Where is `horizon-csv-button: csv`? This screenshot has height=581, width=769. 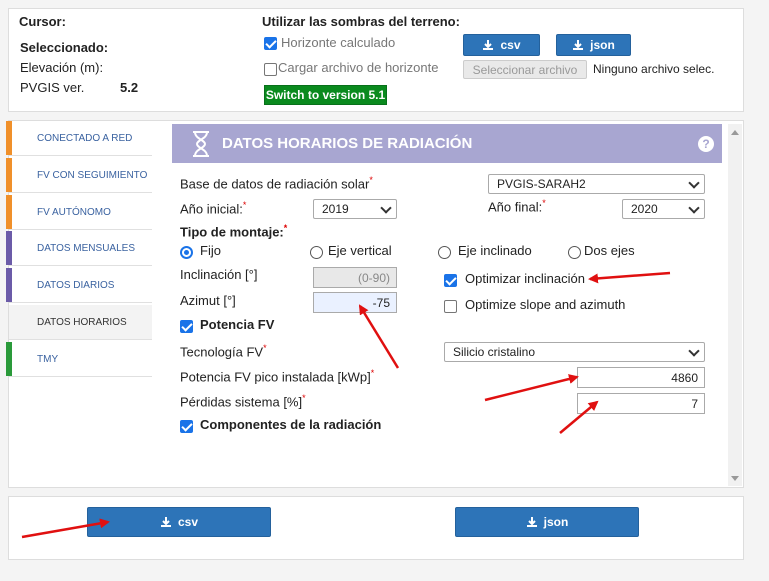 horizon-csv-button: csv is located at coordinates (501, 45).